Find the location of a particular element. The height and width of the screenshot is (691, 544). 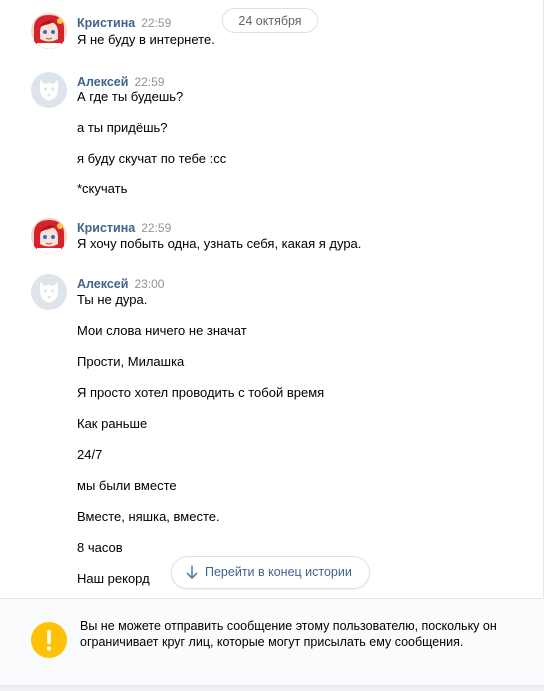

message-text: 8 часов is located at coordinates (100, 547).